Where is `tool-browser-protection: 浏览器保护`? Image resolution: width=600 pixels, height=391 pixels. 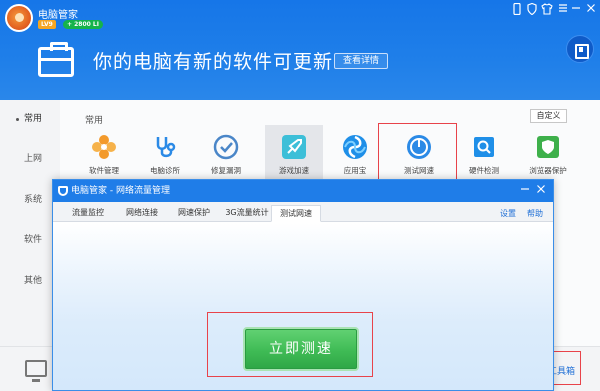 tool-browser-protection: 浏览器保护 is located at coordinates (548, 153).